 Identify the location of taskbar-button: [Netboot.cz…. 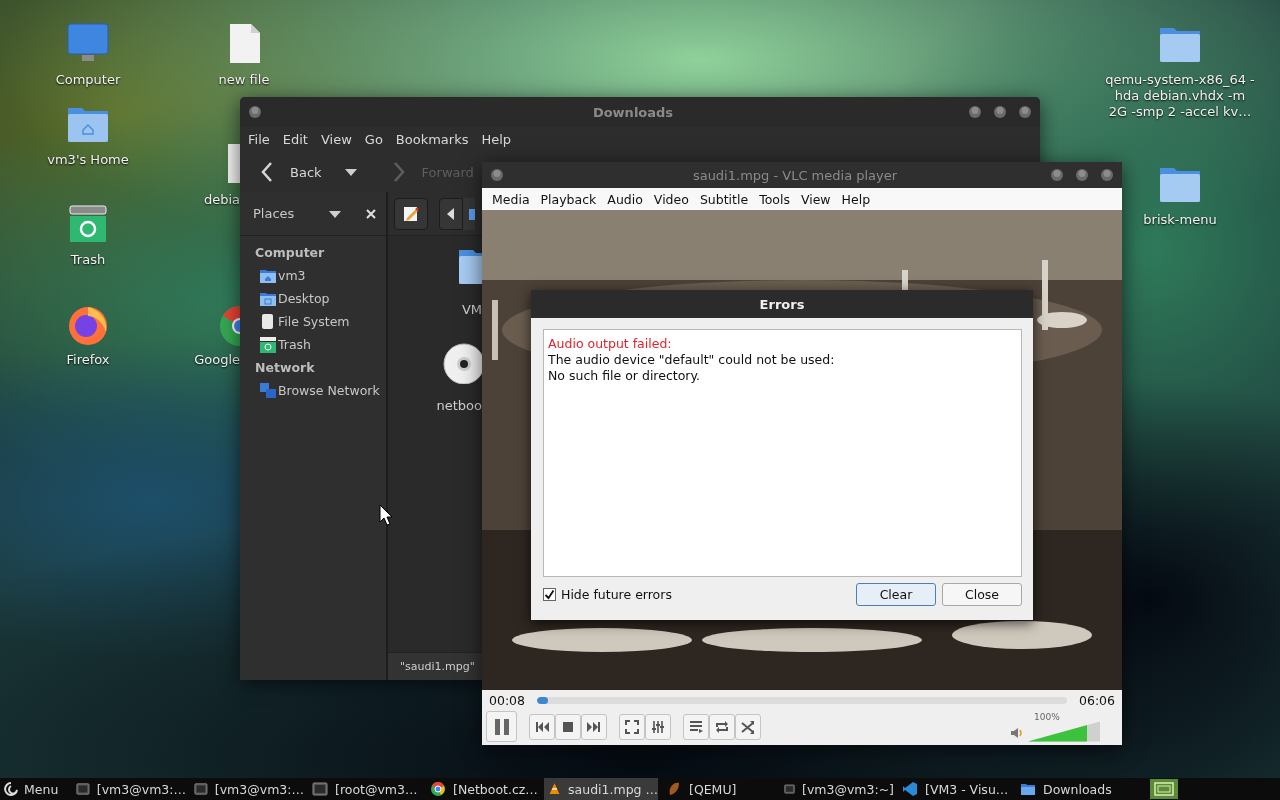
(483, 789).